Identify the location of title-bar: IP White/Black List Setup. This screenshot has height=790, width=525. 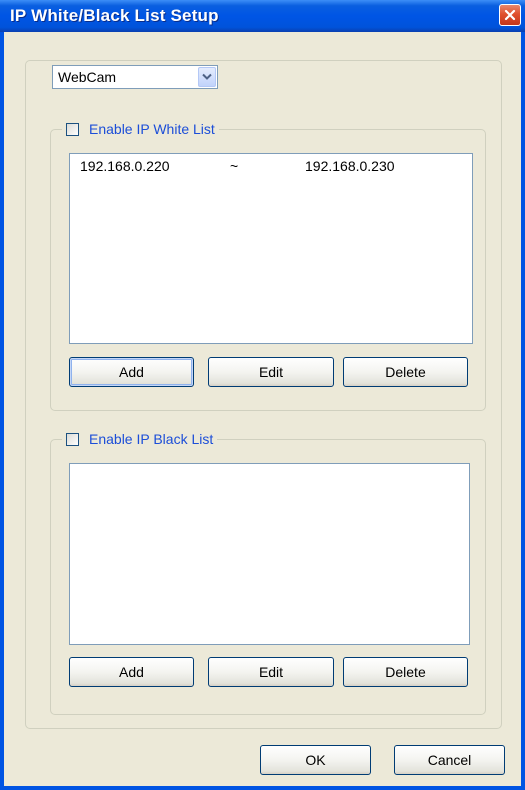
(262, 16).